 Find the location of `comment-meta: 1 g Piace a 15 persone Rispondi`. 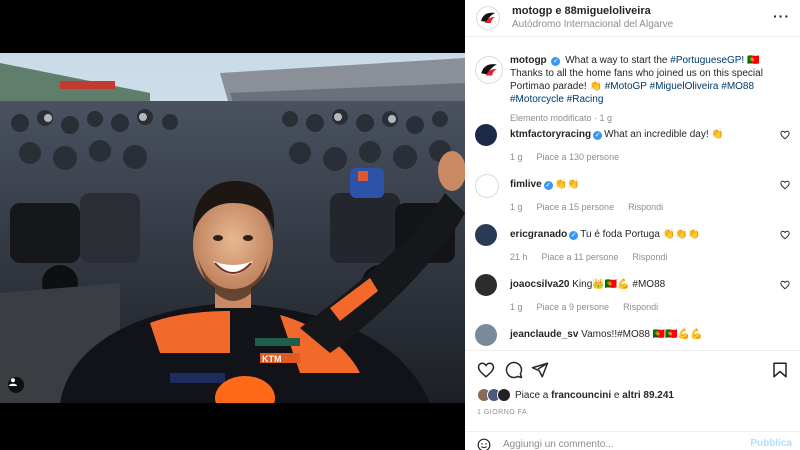

comment-meta: 1 g Piace a 15 persone Rispondi is located at coordinates (651, 207).